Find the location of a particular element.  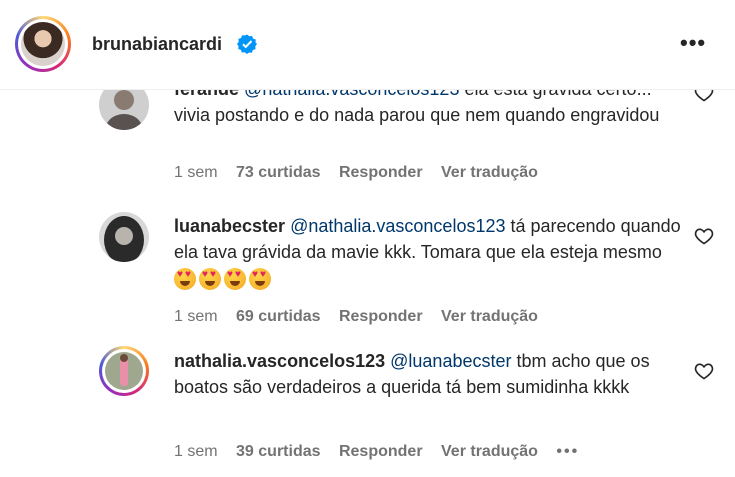

profile-avatar is located at coordinates (43, 44).